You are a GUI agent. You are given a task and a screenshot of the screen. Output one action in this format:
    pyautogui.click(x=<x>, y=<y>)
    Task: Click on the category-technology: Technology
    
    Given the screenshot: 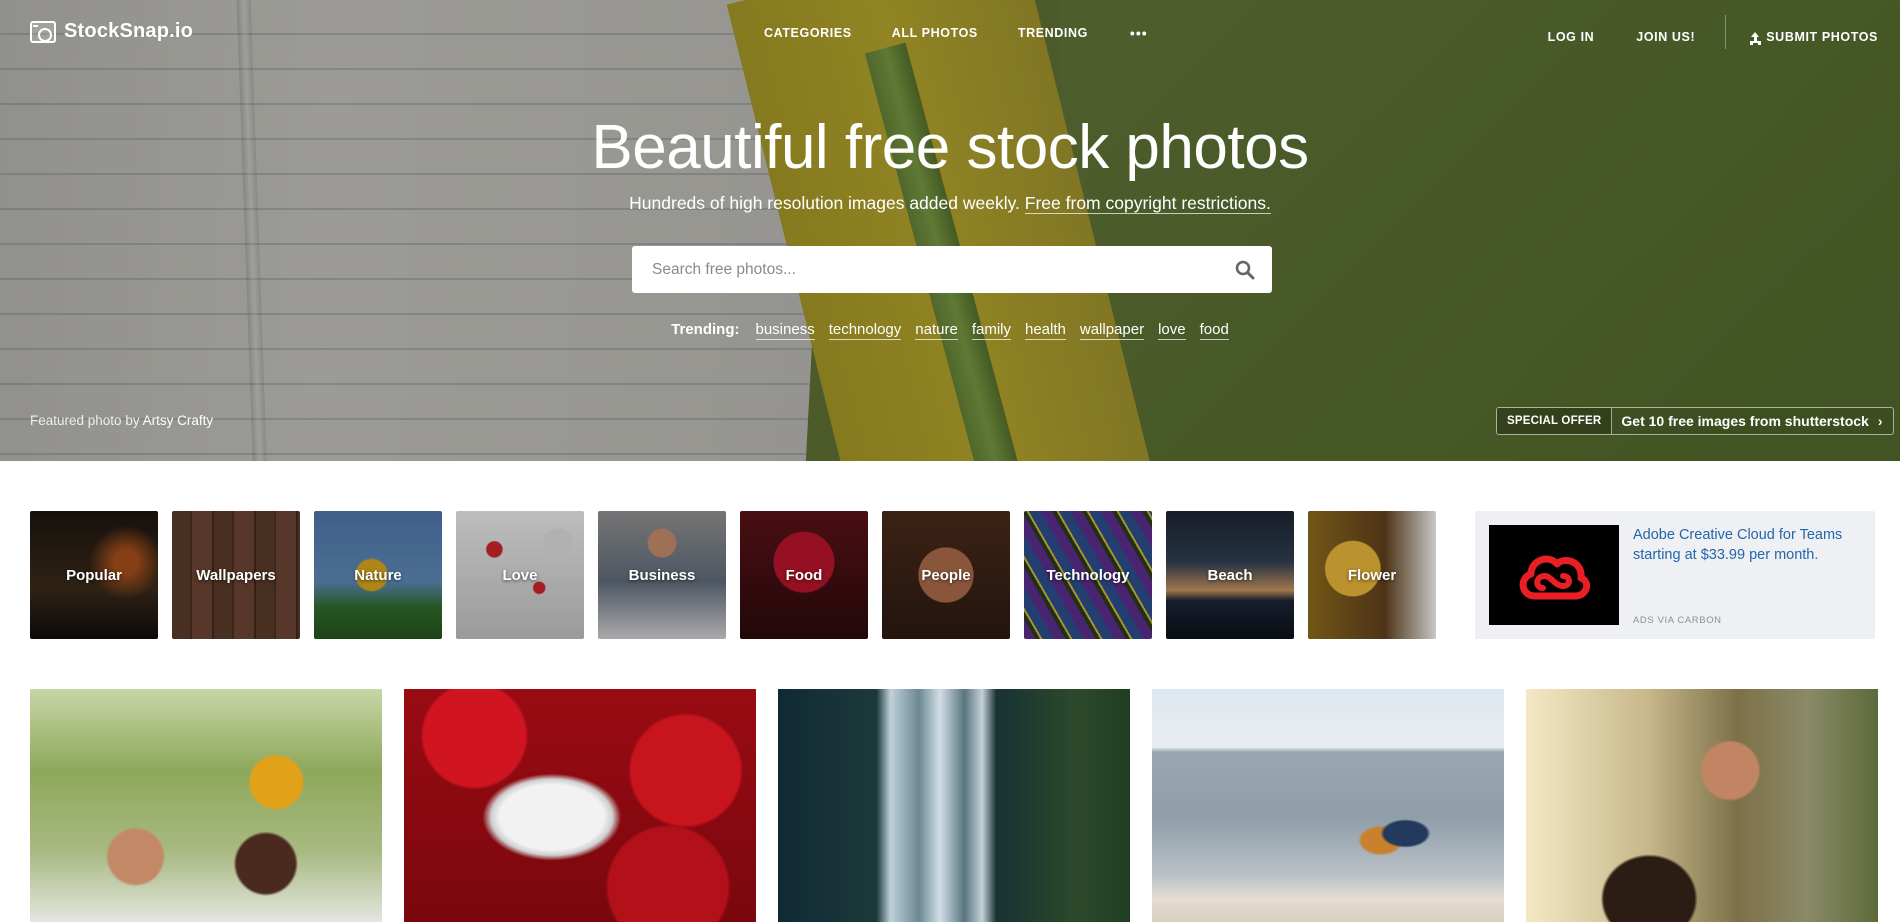 What is the action you would take?
    pyautogui.click(x=1088, y=575)
    